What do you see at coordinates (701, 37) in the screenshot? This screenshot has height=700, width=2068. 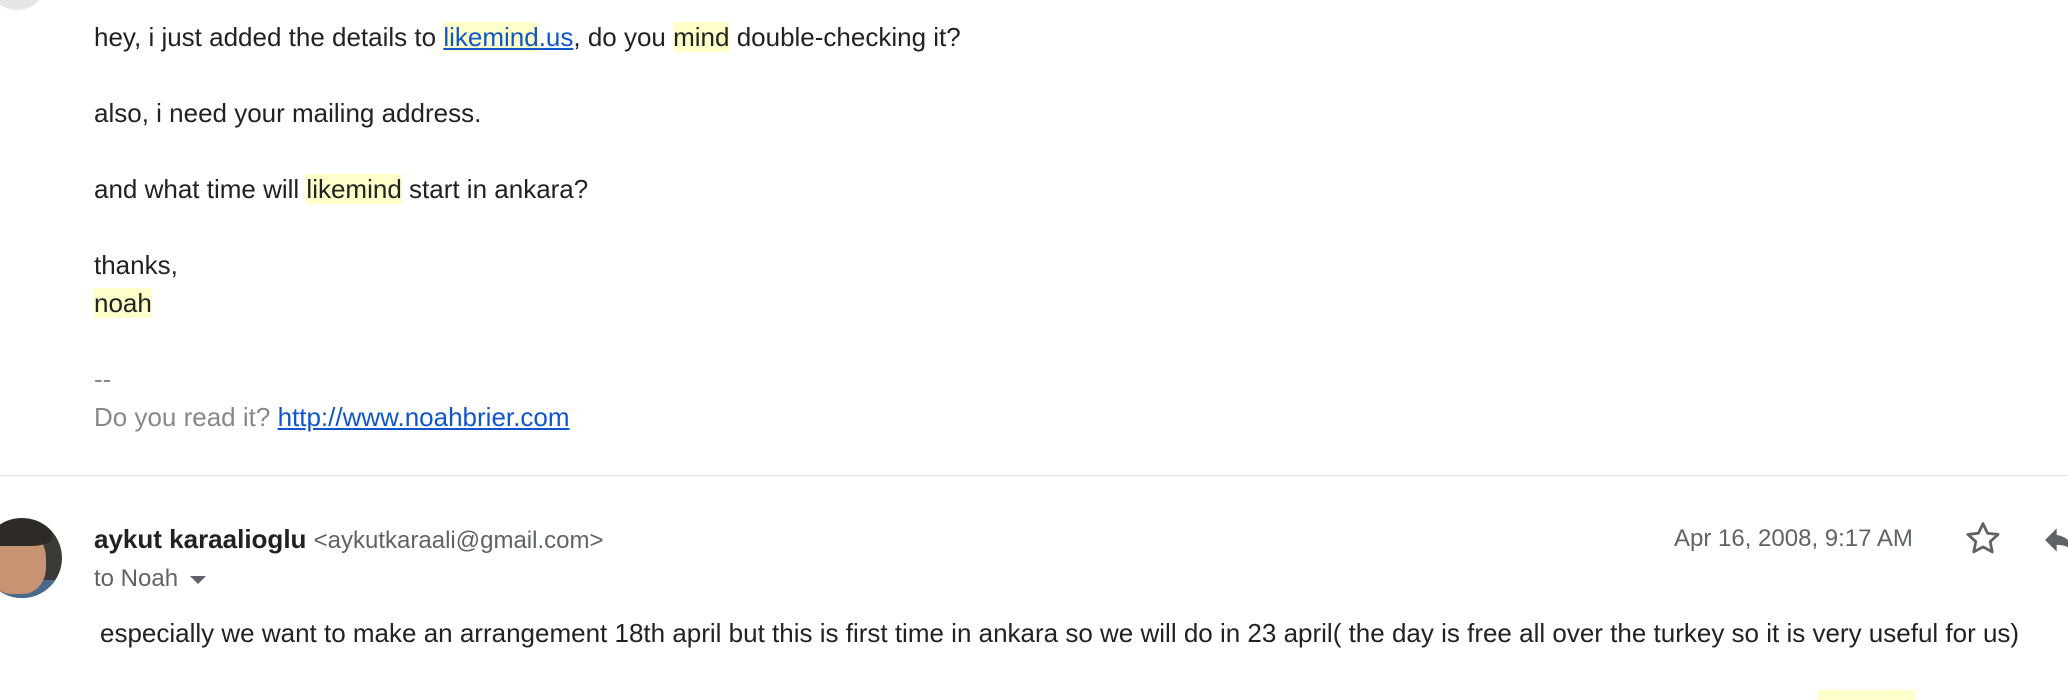 I see `highlighted-word: mind` at bounding box center [701, 37].